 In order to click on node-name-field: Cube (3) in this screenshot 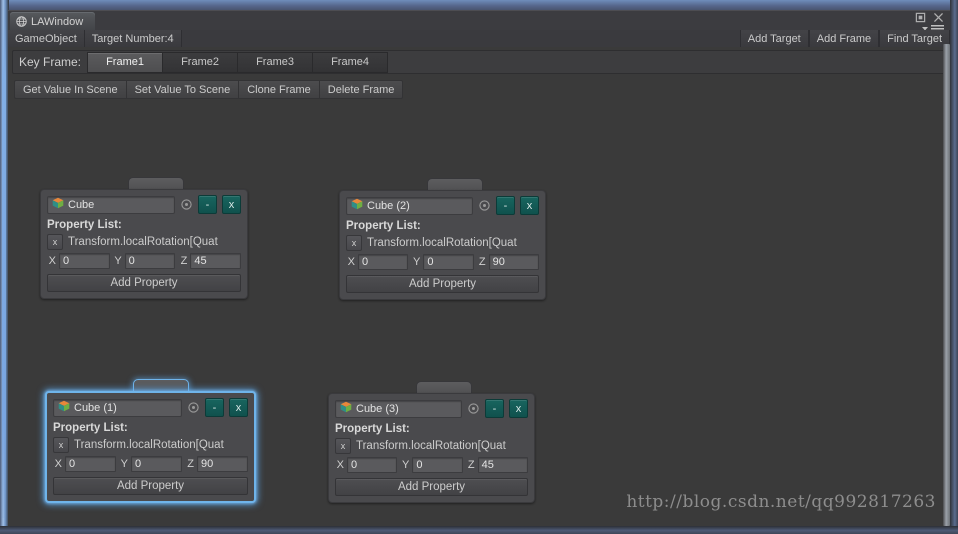, I will do `click(398, 408)`.